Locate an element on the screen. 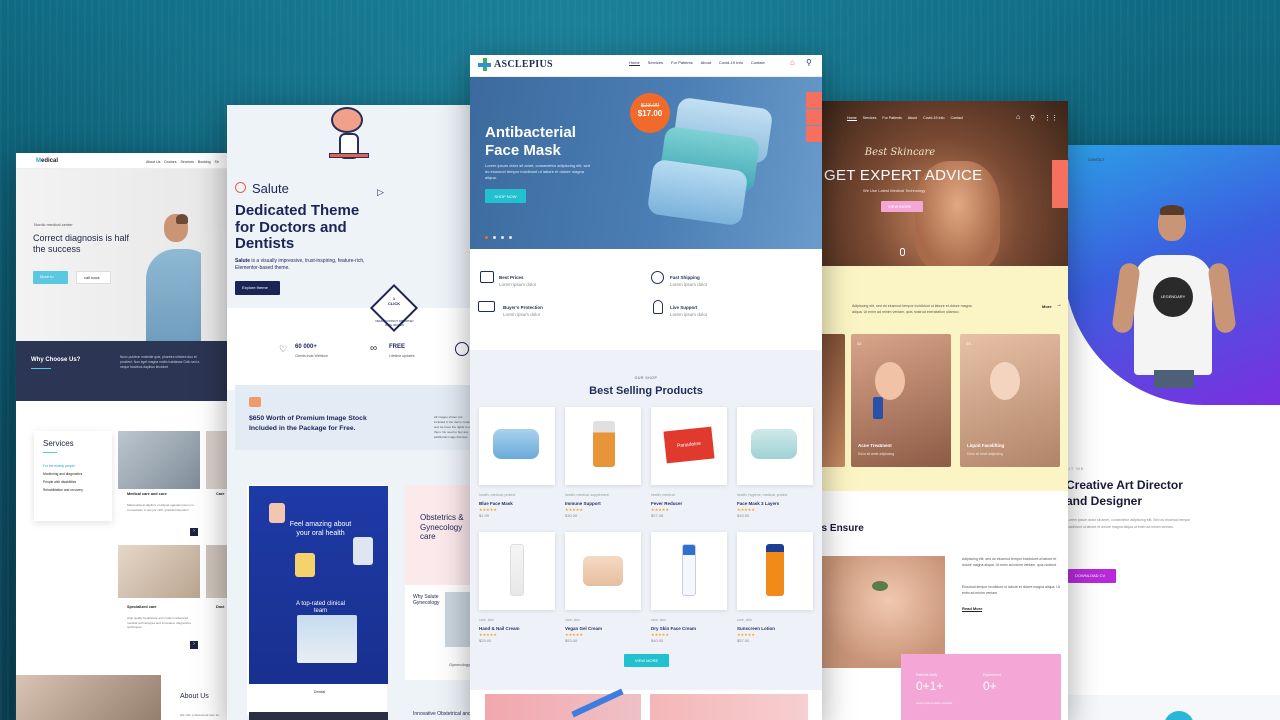  nav-about: About Us is located at coordinates (153, 162).